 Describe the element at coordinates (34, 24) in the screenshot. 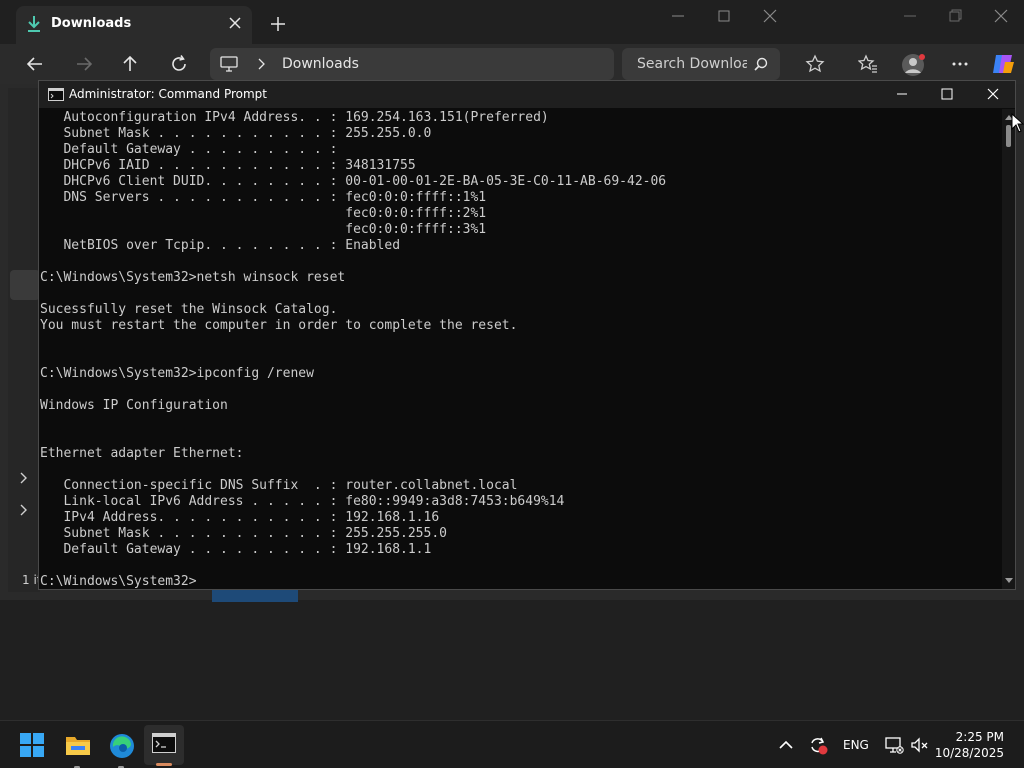

I see `download-icon` at that location.